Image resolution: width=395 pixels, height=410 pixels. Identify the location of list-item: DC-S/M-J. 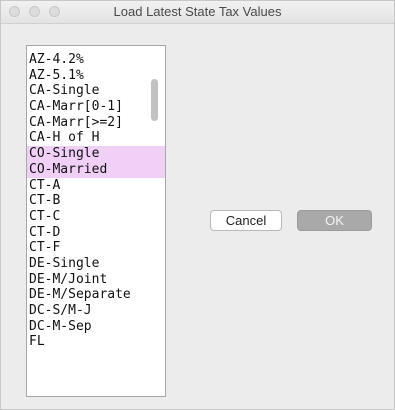
(96, 311).